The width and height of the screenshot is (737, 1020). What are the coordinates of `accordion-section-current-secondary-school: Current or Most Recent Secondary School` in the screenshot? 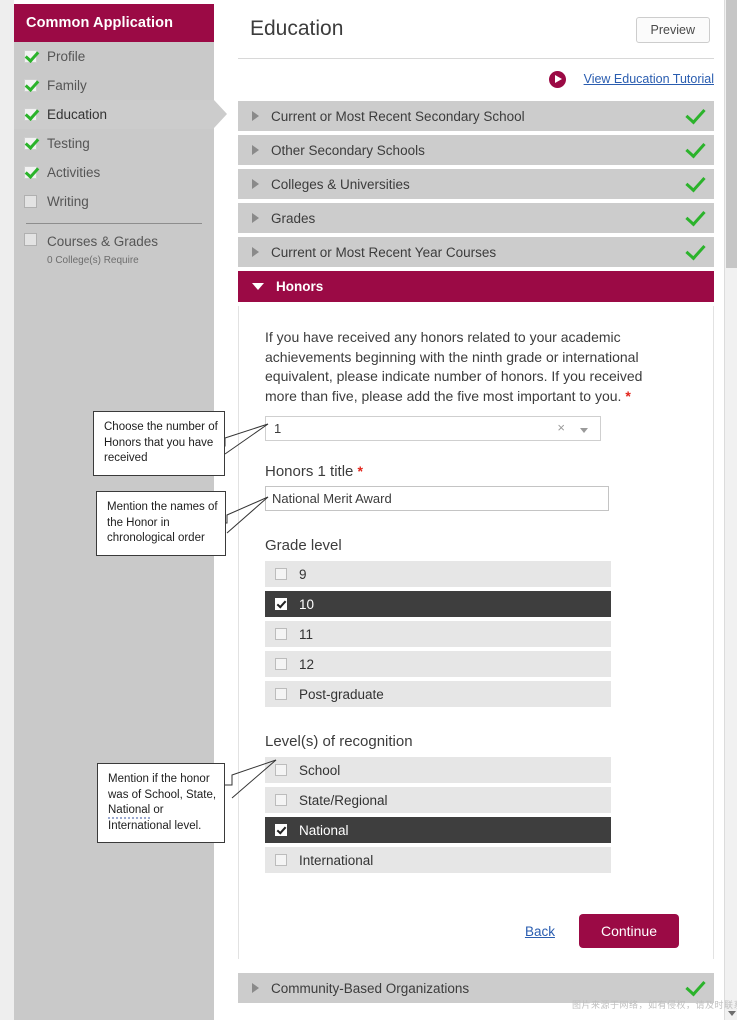 It's located at (476, 116).